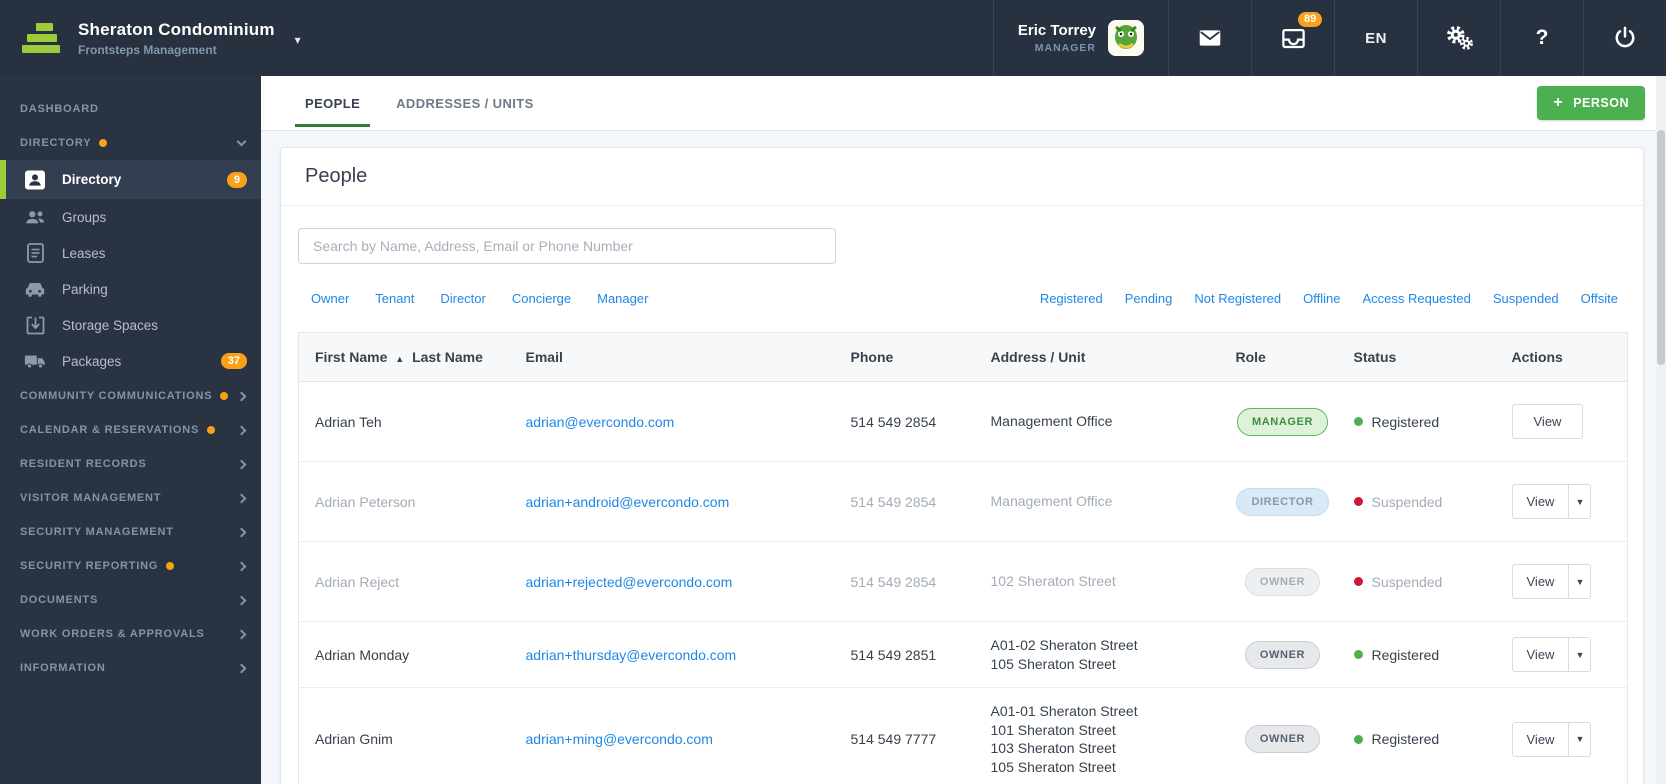  What do you see at coordinates (130, 464) in the screenshot?
I see `sidebar-group-resident-records: RESIDENT RECORDS` at bounding box center [130, 464].